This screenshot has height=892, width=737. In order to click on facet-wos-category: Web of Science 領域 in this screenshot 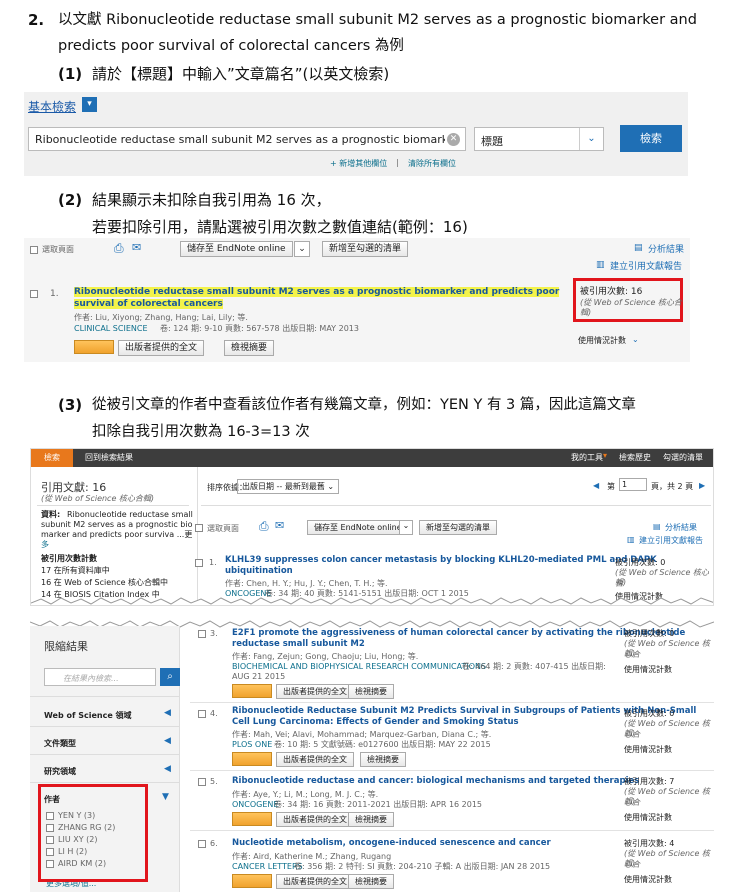, I will do `click(88, 715)`.